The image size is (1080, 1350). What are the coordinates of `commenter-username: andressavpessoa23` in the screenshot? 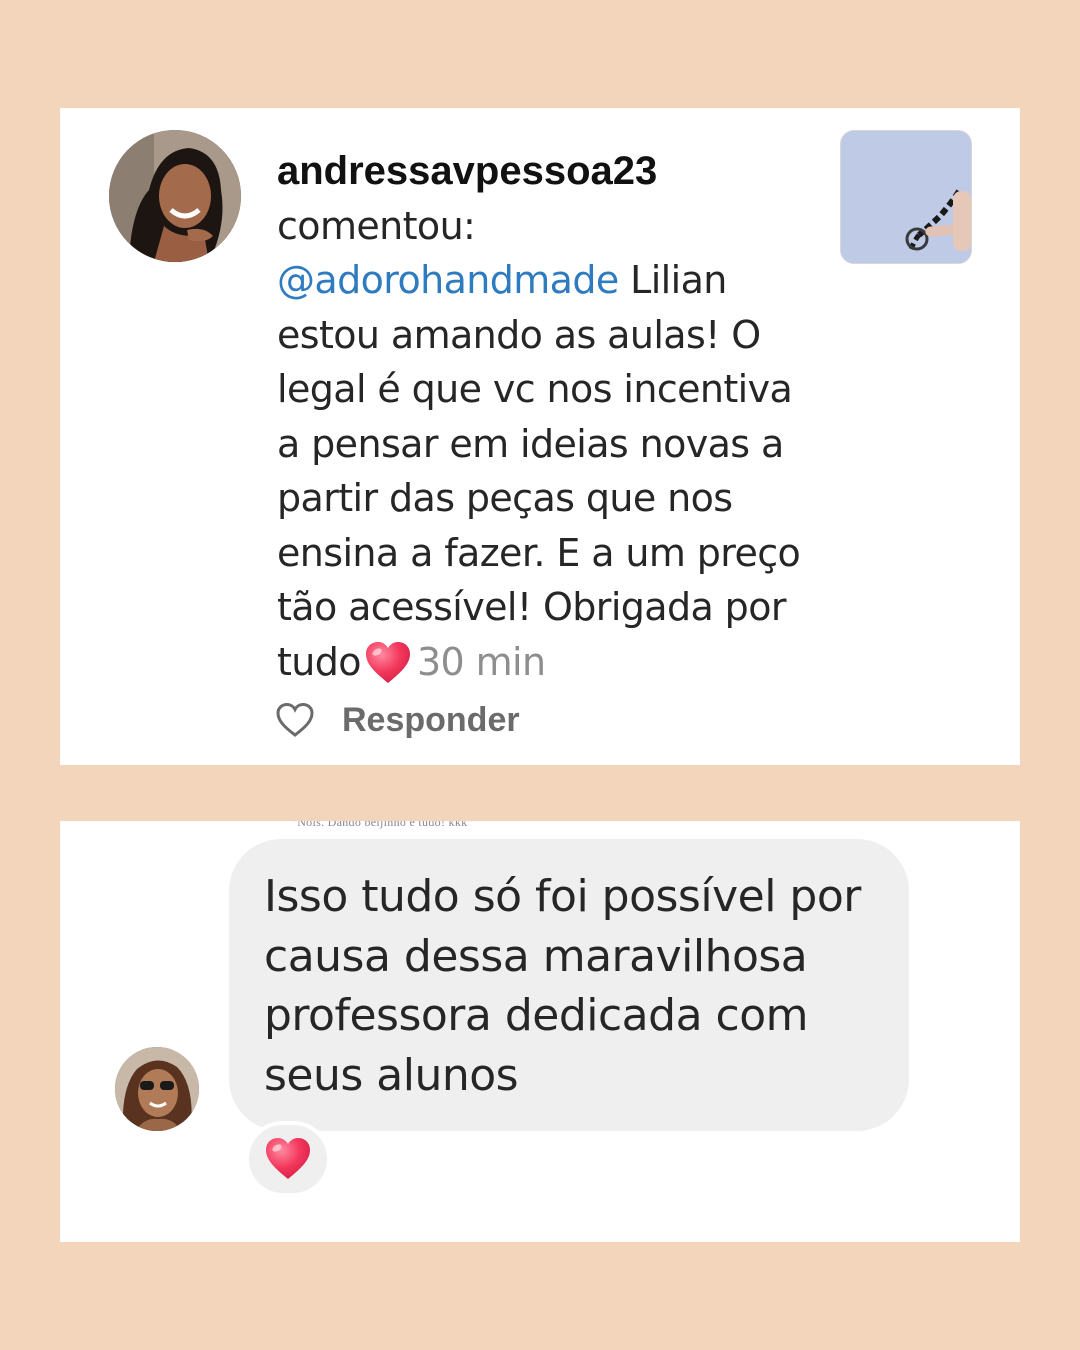 It's located at (467, 171).